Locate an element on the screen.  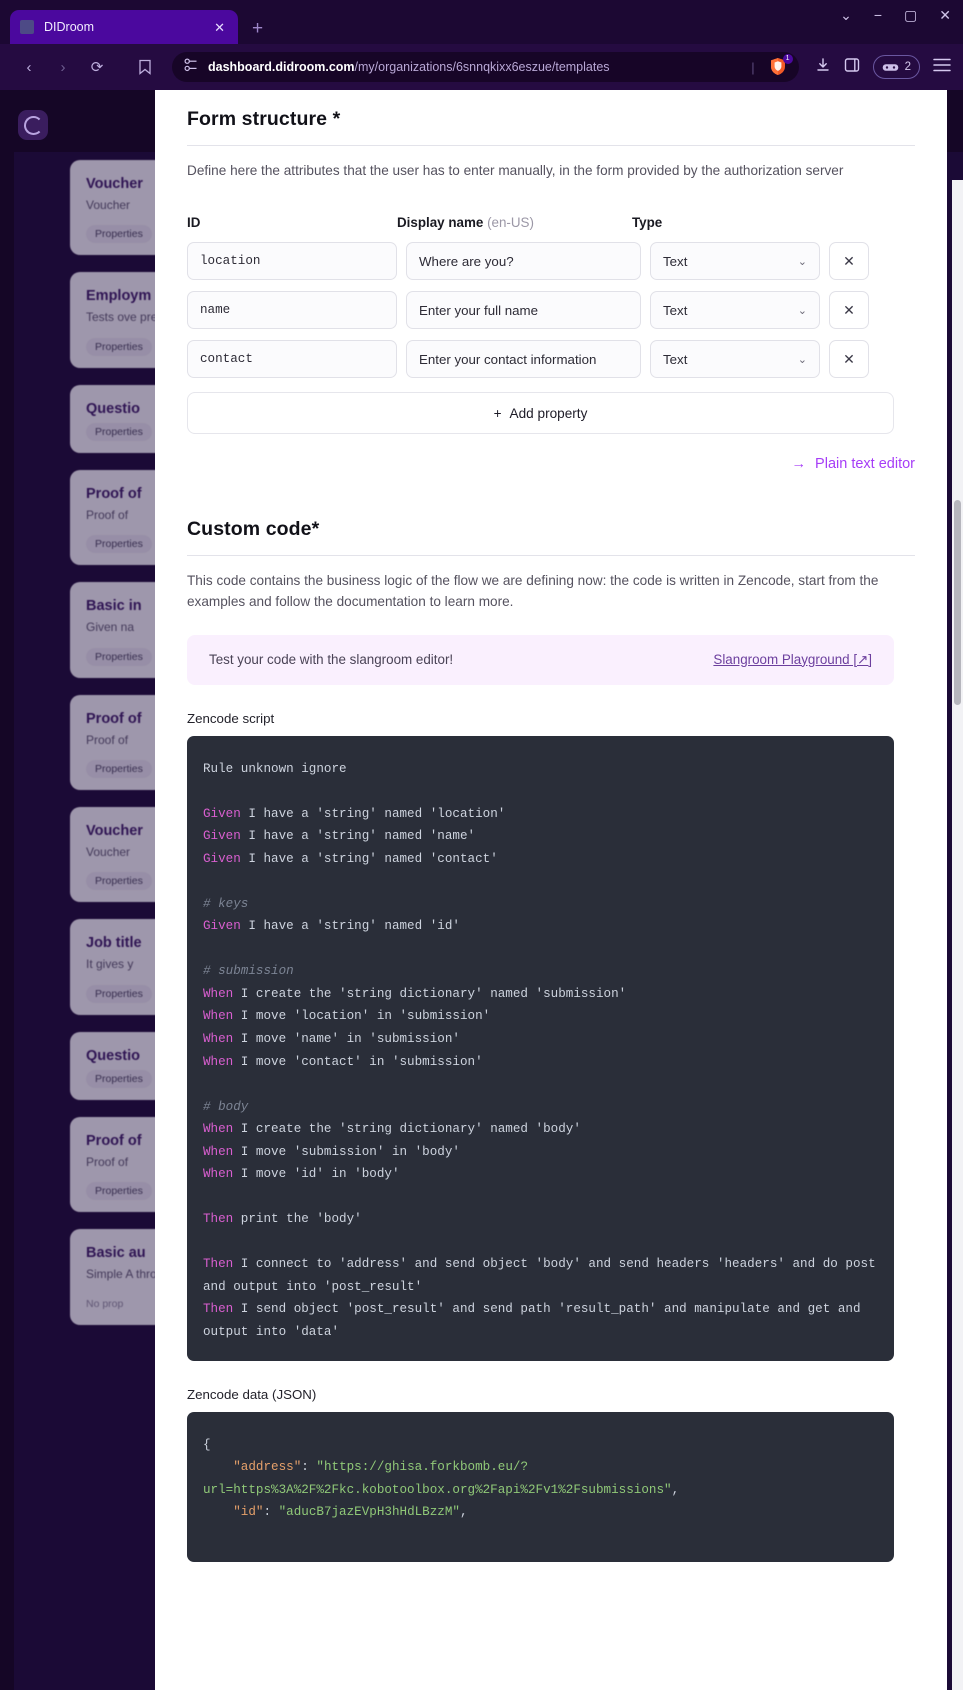
brave-shields-icon: 1 is located at coordinates (781, 65).